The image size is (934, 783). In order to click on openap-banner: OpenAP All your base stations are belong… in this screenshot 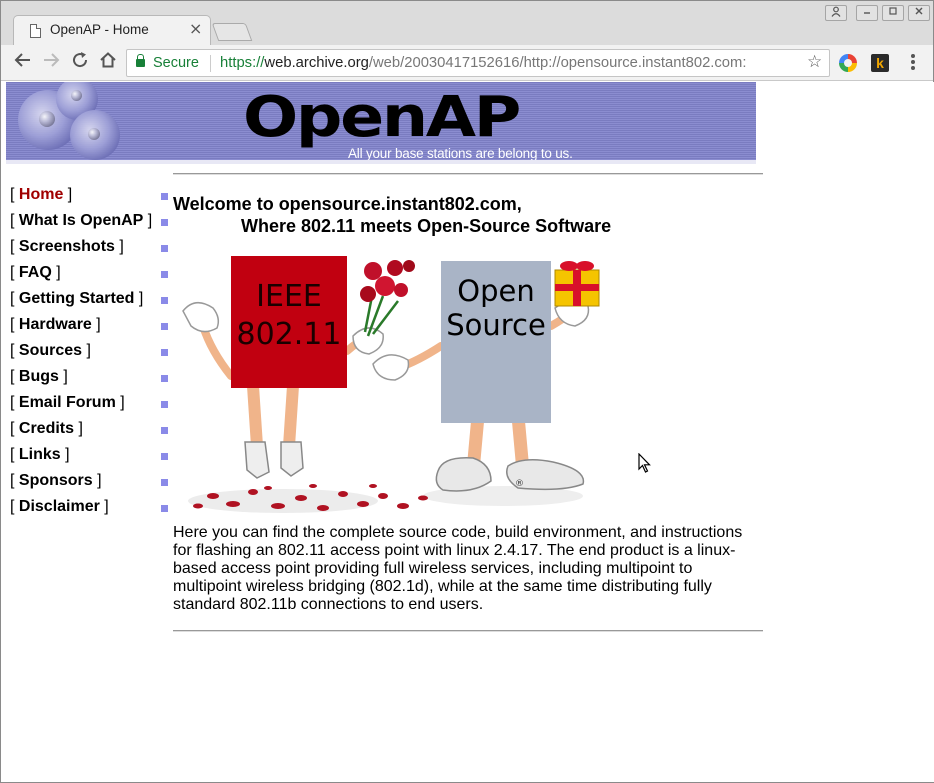, I will do `click(381, 123)`.